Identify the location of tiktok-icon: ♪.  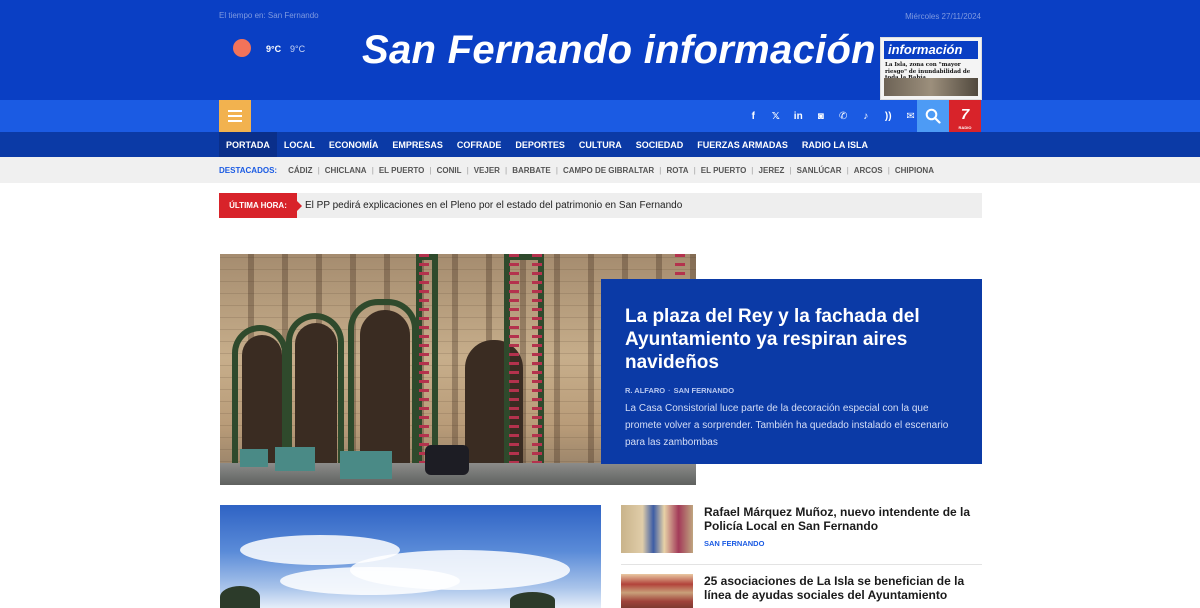
(866, 116).